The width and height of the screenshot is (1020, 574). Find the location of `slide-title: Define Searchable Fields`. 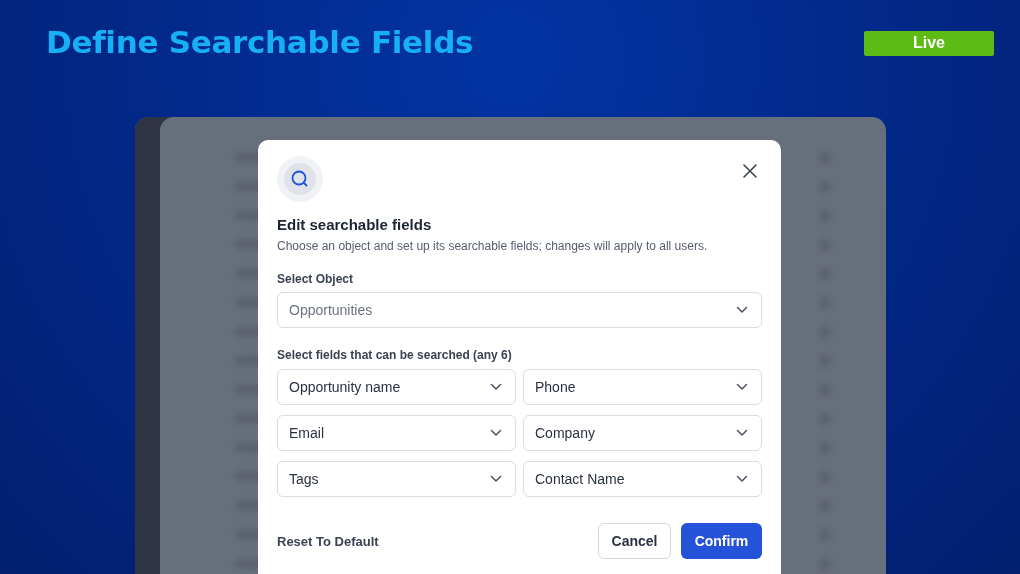

slide-title: Define Searchable Fields is located at coordinates (260, 42).